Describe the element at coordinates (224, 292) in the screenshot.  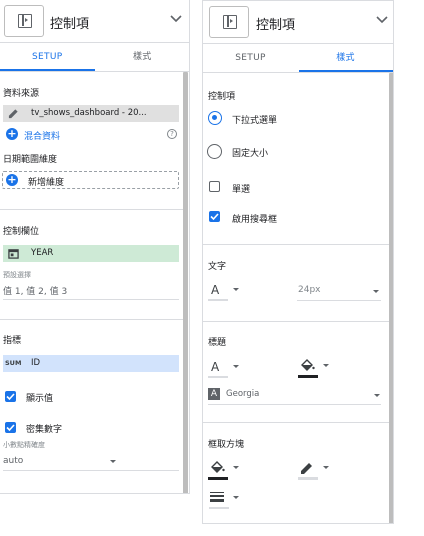
I see `text-color-picker: A` at that location.